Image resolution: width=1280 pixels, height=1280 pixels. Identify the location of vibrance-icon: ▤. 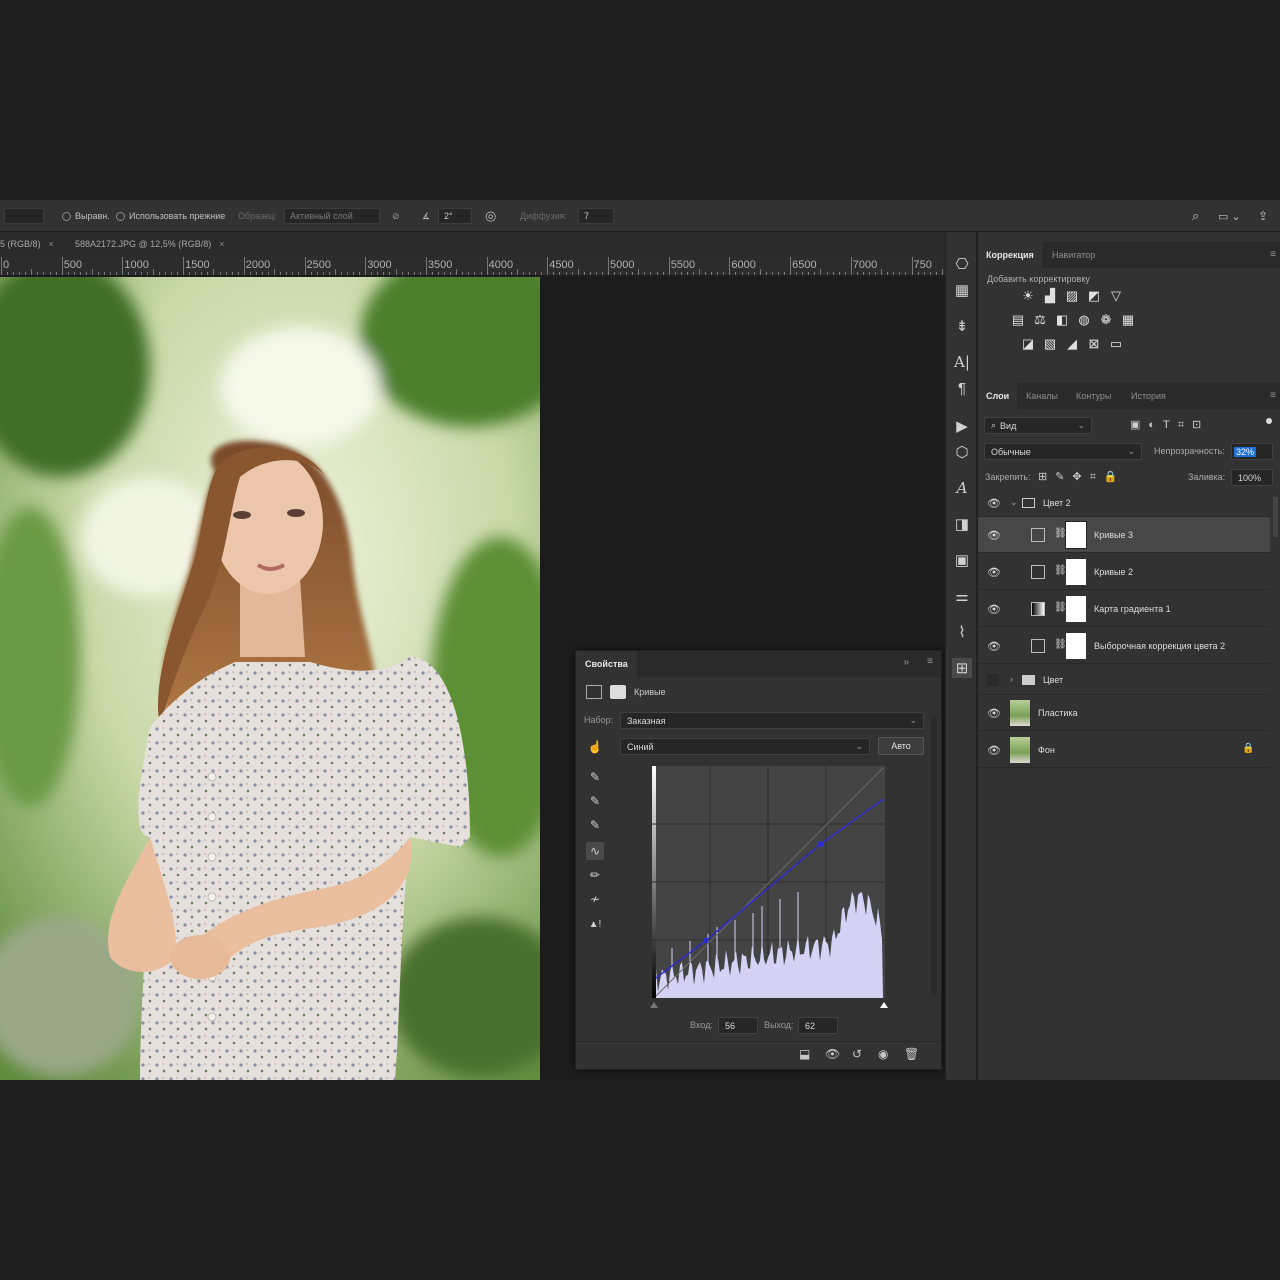
(1018, 320).